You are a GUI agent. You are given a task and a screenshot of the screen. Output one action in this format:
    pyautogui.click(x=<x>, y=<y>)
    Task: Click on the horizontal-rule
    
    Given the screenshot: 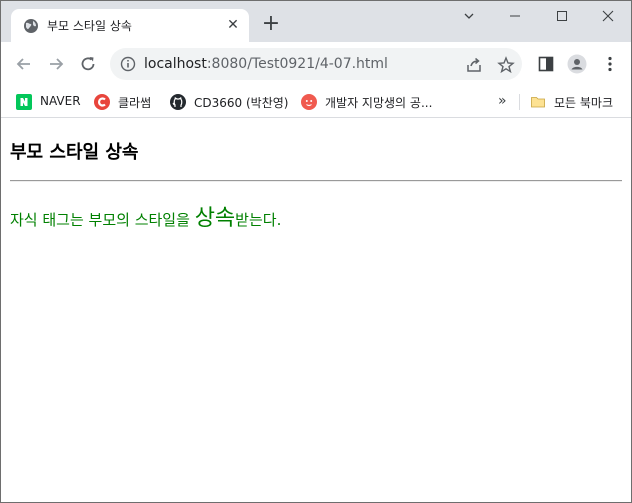 What is the action you would take?
    pyautogui.click(x=316, y=181)
    